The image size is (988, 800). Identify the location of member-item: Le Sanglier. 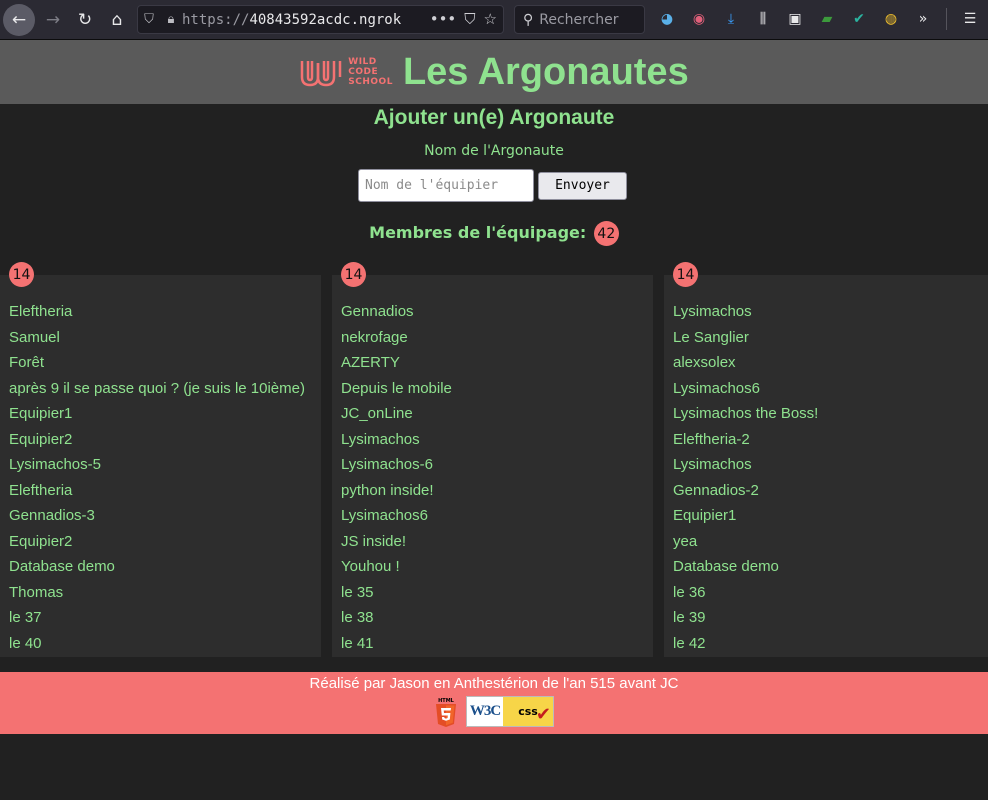
(711, 337).